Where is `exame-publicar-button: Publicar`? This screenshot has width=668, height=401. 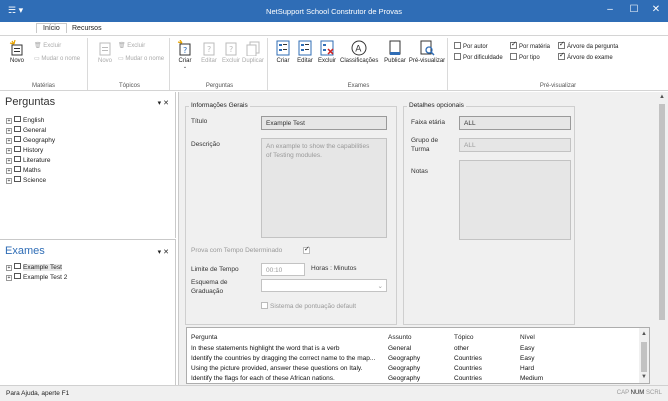
exame-publicar-button: Publicar is located at coordinates (395, 52).